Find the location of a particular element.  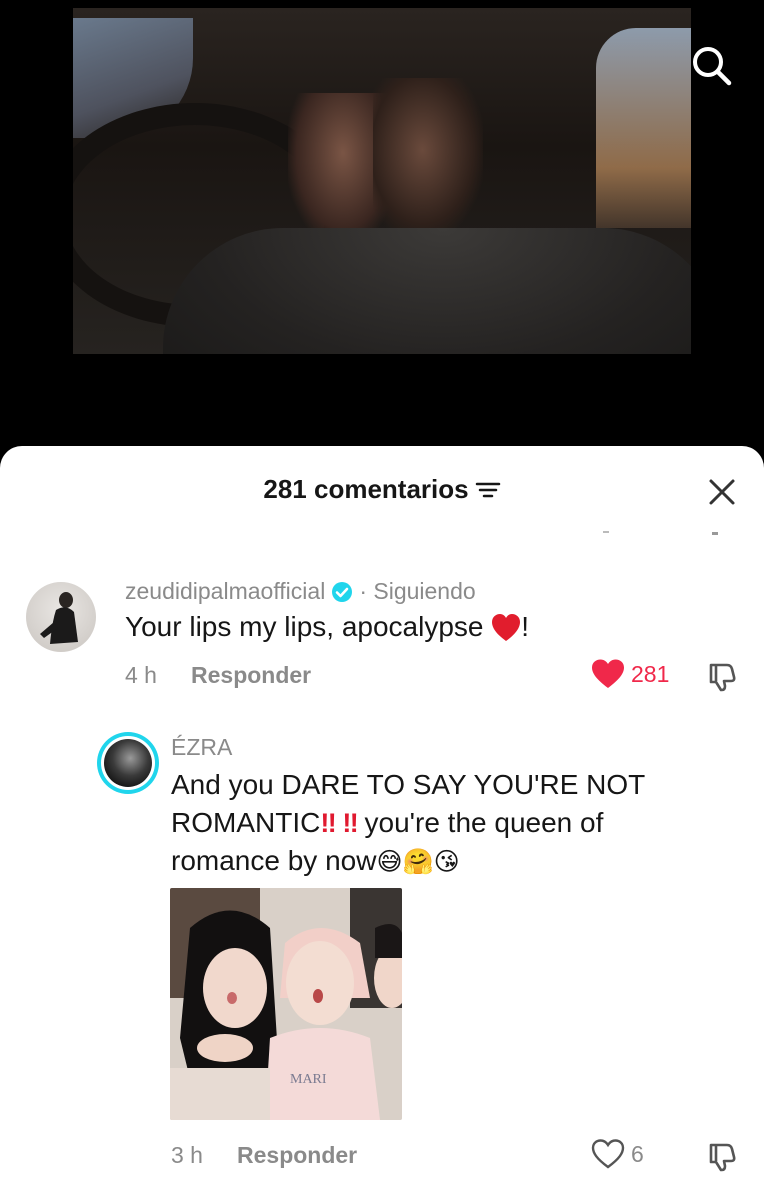

comment-text-suffix: ! is located at coordinates (525, 626).